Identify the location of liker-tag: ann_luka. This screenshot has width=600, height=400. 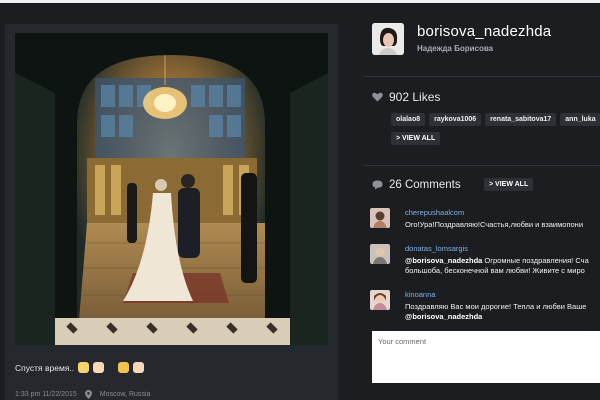
(580, 119).